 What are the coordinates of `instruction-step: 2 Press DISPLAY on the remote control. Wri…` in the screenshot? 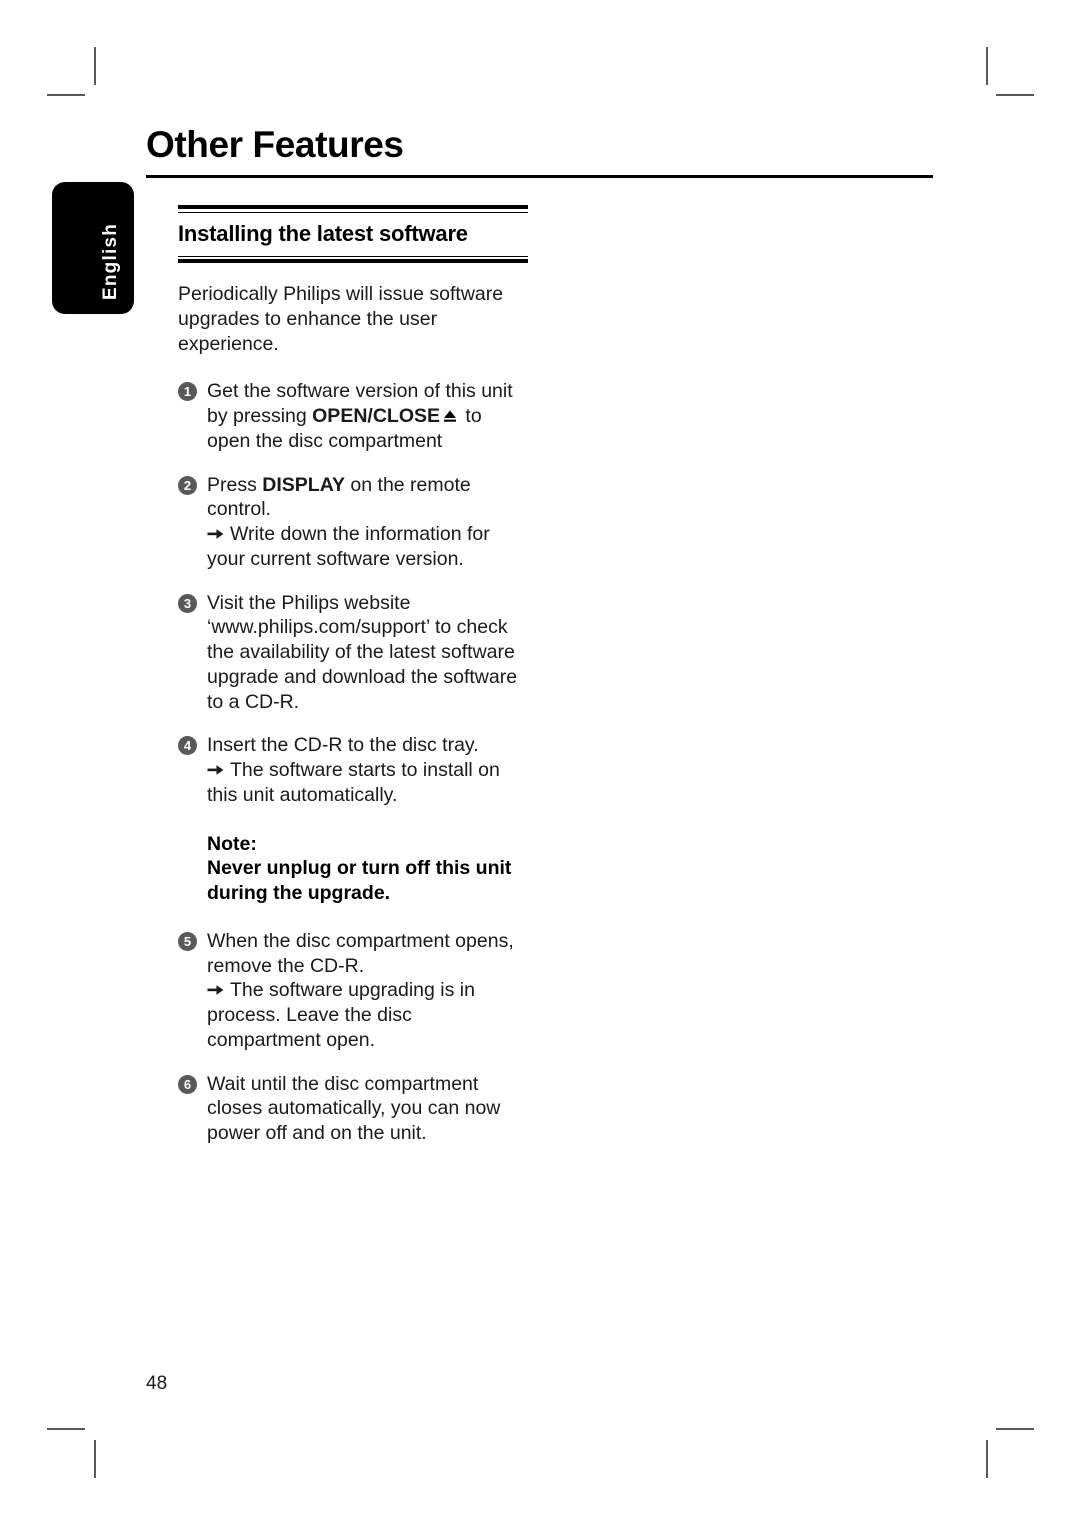 It's located at (353, 522).